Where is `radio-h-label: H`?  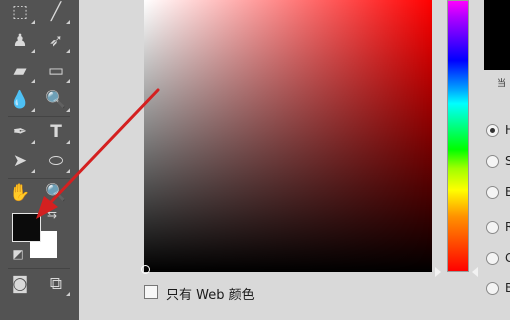 radio-h-label: H is located at coordinates (507, 130).